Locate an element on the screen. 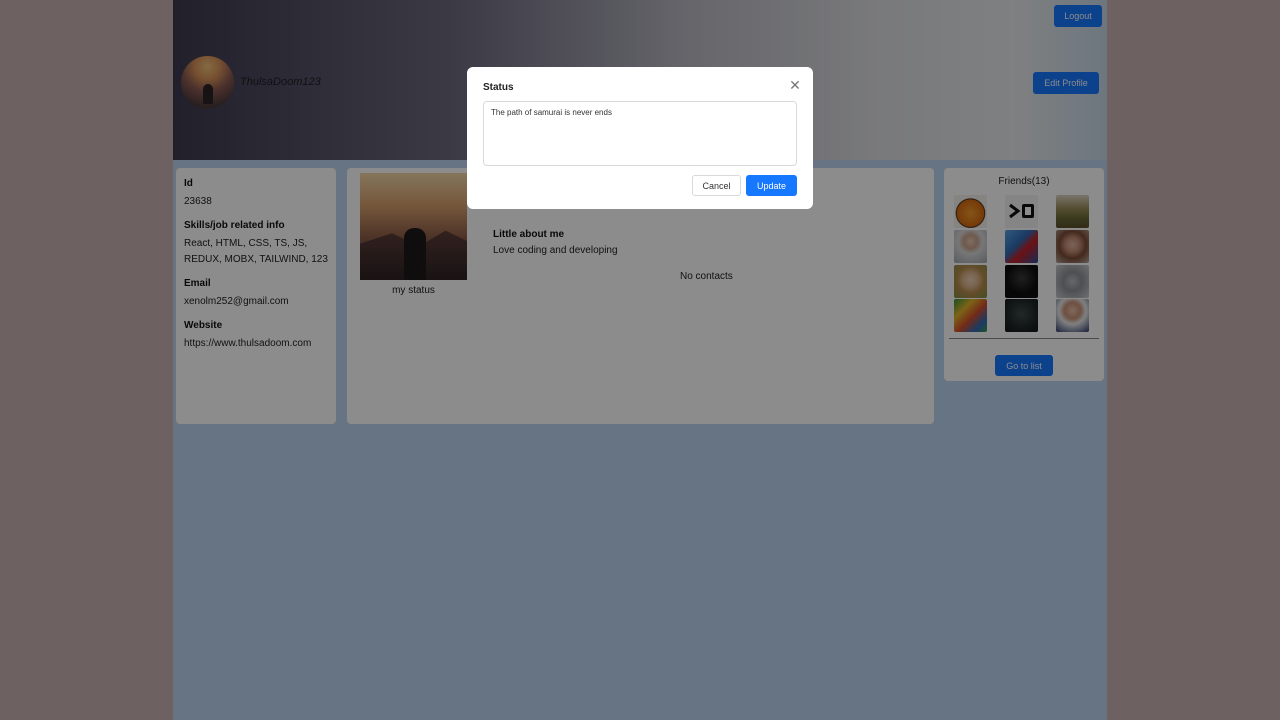 Image resolution: width=1280 pixels, height=720 pixels. close-icon: ✕ is located at coordinates (795, 85).